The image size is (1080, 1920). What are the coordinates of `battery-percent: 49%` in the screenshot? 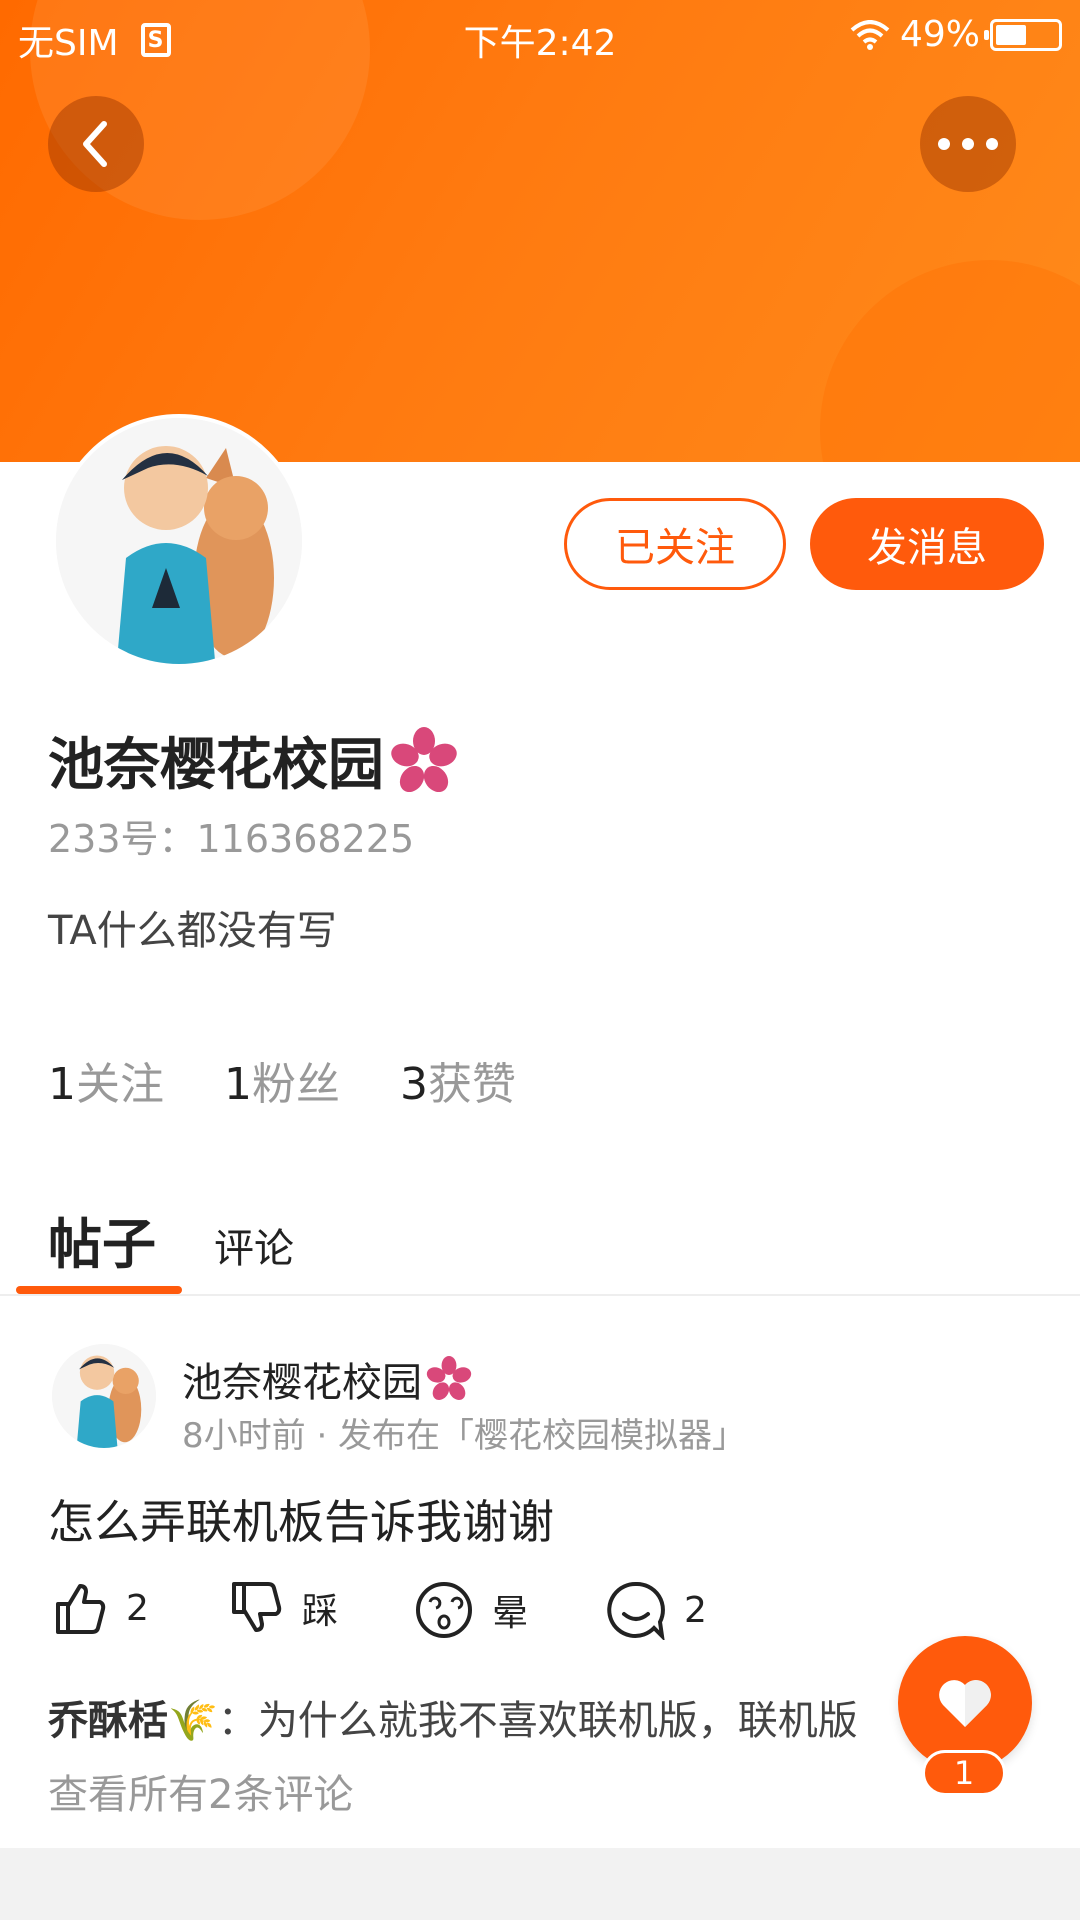 It's located at (939, 34).